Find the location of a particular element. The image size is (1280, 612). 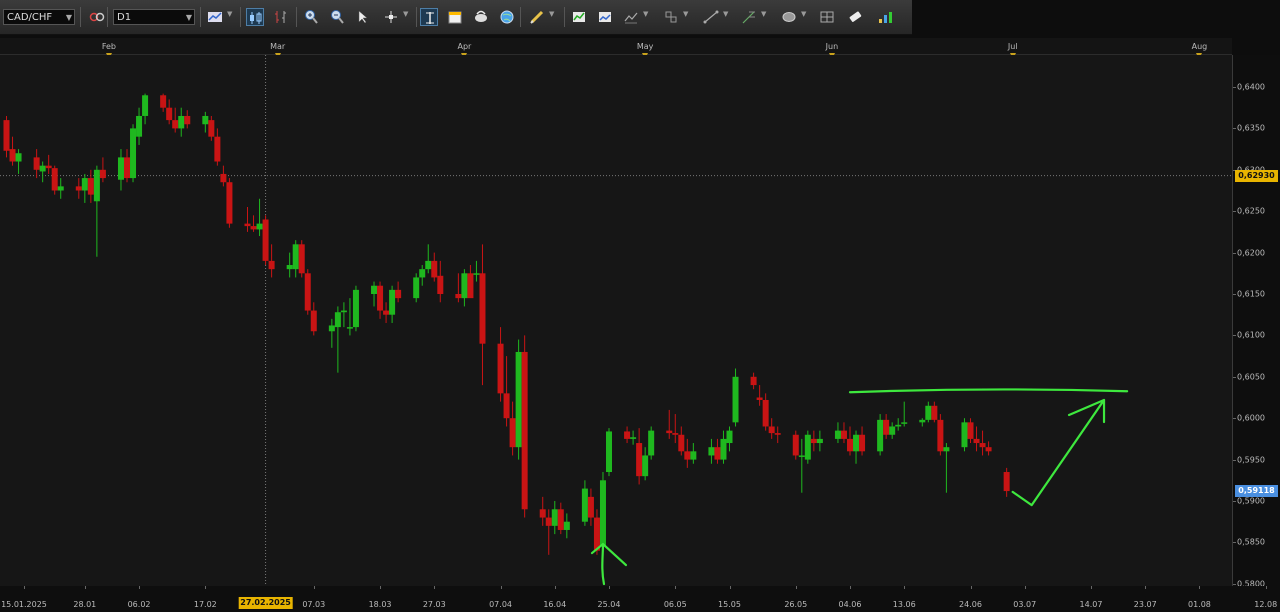

zoom-in-button is located at coordinates (311, 17).